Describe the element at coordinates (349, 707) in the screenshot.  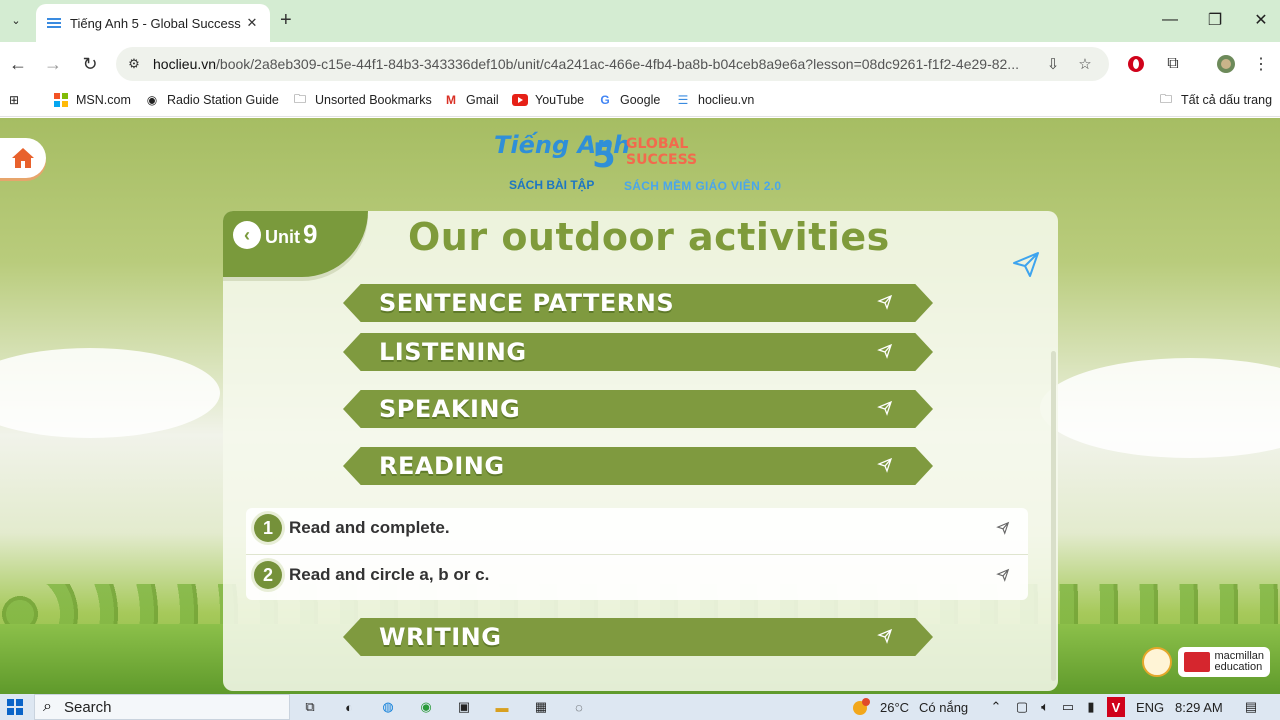
I see `copilot-icon: ◐` at that location.